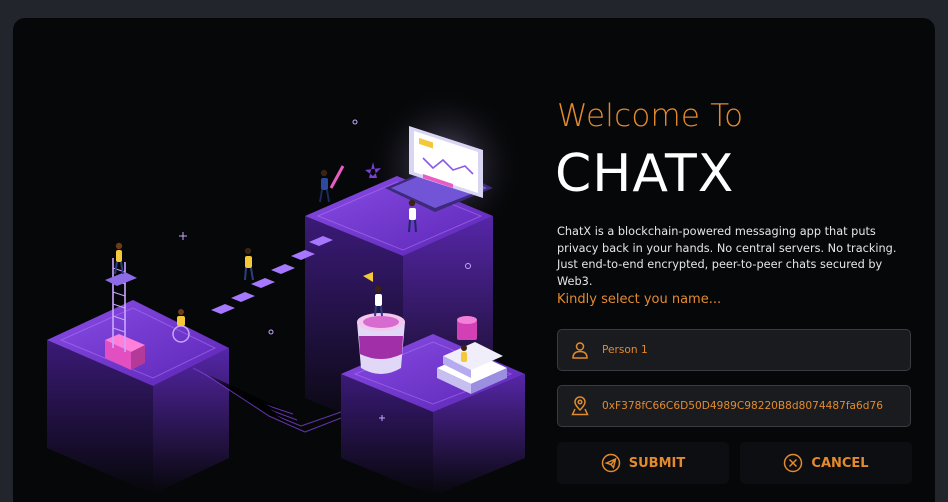  I want to click on cancel-button: CANCEL, so click(826, 463).